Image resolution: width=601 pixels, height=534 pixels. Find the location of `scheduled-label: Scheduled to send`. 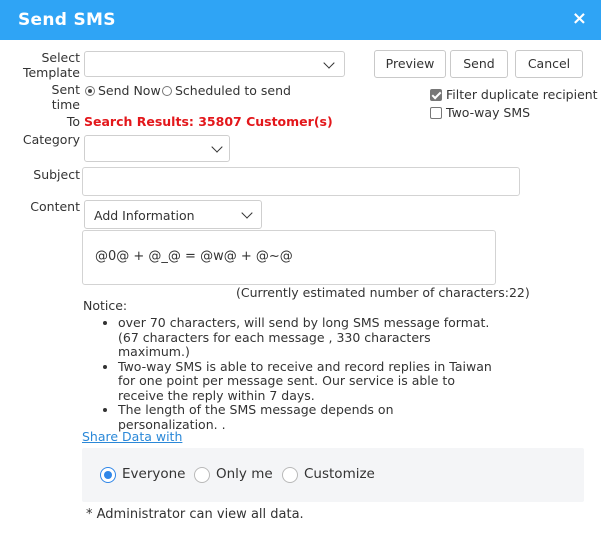

scheduled-label: Scheduled to send is located at coordinates (233, 90).